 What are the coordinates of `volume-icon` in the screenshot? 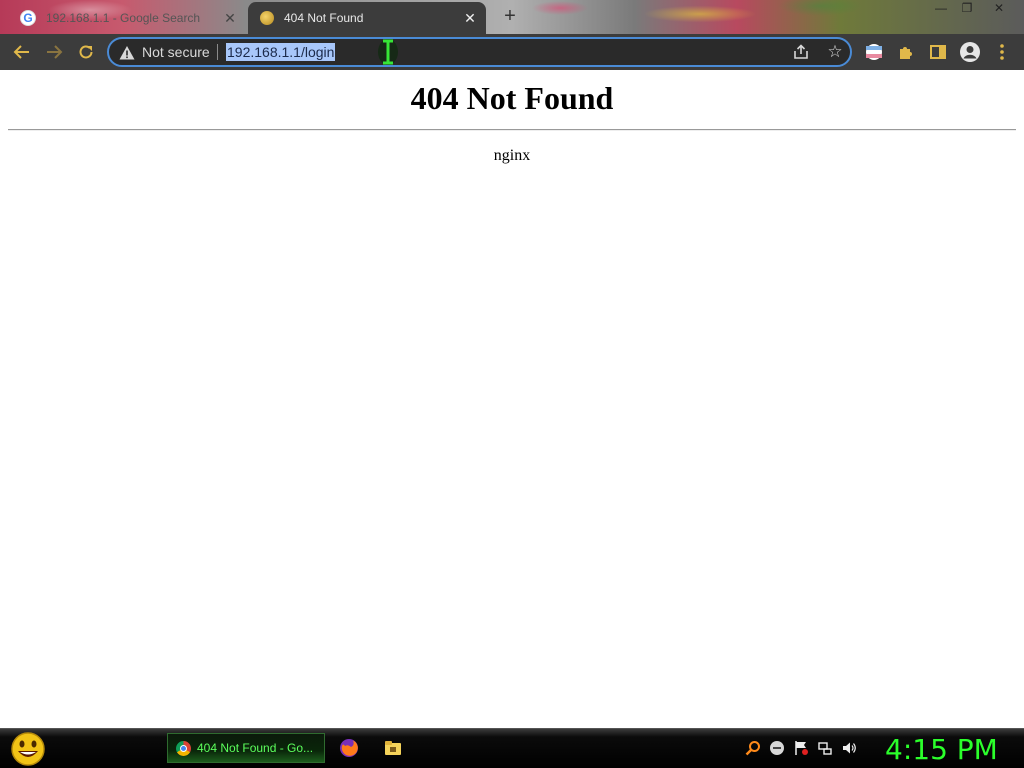 It's located at (849, 748).